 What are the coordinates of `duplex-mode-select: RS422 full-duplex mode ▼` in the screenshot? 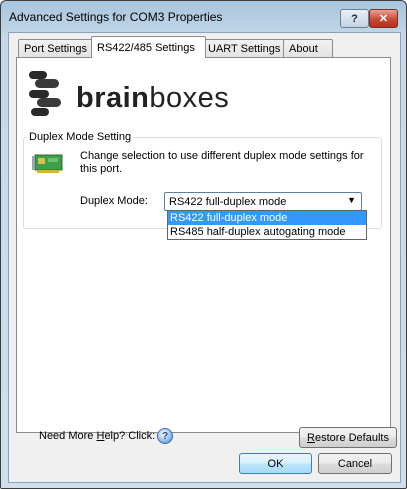 It's located at (263, 201).